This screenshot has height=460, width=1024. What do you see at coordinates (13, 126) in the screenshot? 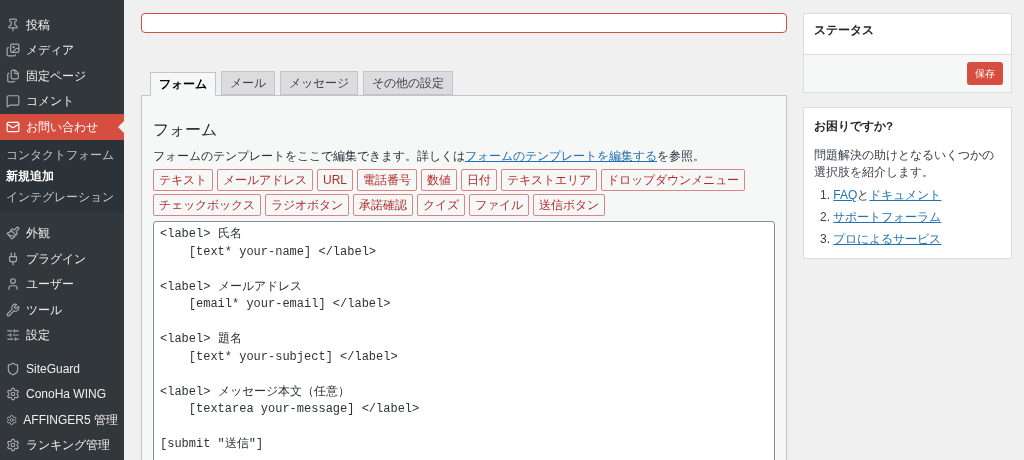
I see `envelope-icon` at bounding box center [13, 126].